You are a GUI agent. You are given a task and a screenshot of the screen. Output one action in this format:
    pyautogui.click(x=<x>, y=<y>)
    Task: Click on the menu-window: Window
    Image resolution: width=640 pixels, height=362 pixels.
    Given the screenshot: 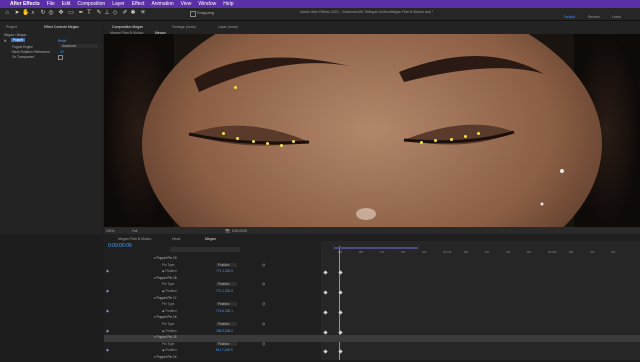 What is the action you would take?
    pyautogui.click(x=207, y=4)
    